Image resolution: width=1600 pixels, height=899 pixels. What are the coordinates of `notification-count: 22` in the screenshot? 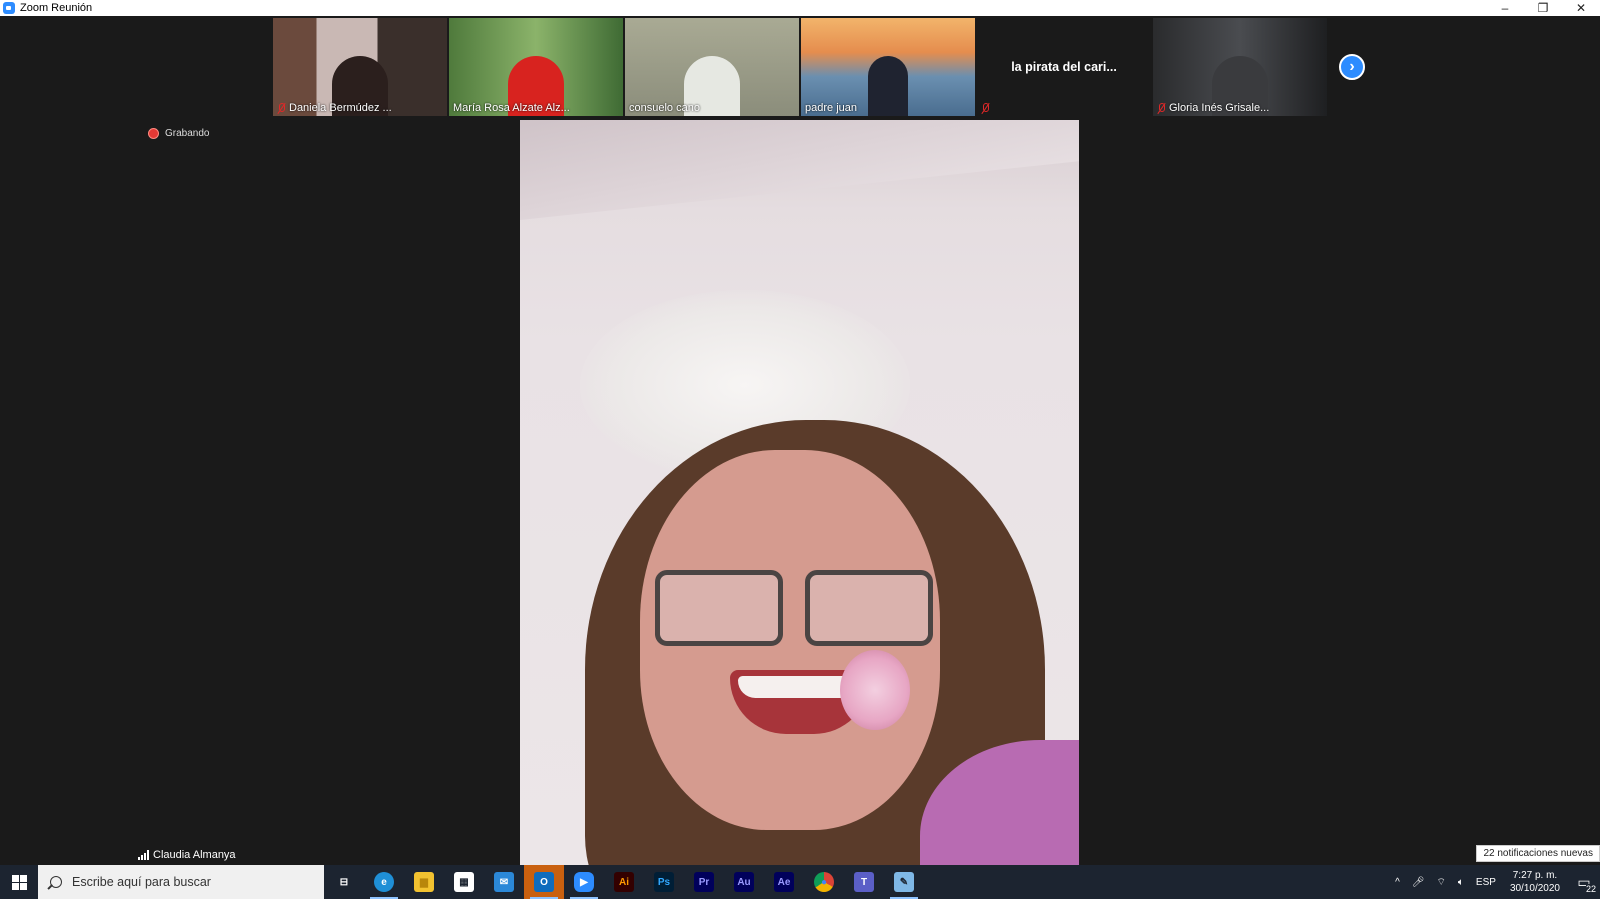 It's located at (1590, 889).